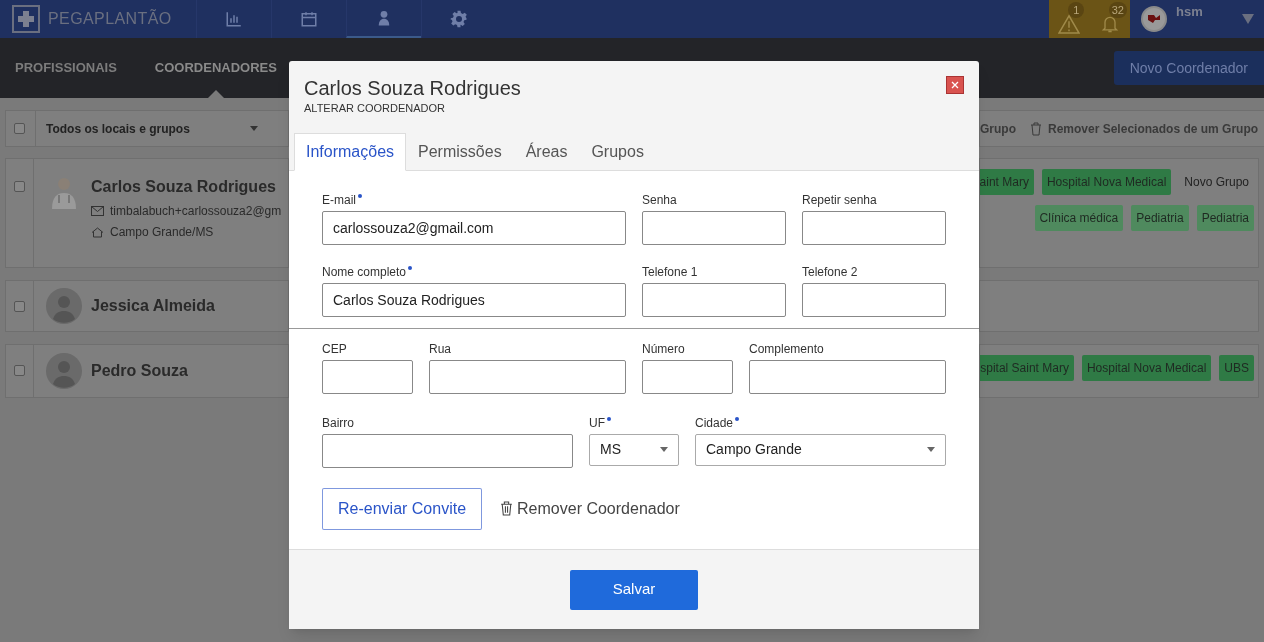 This screenshot has width=1264, height=642. Describe the element at coordinates (339, 200) in the screenshot. I see `field-label: E-mail` at that location.